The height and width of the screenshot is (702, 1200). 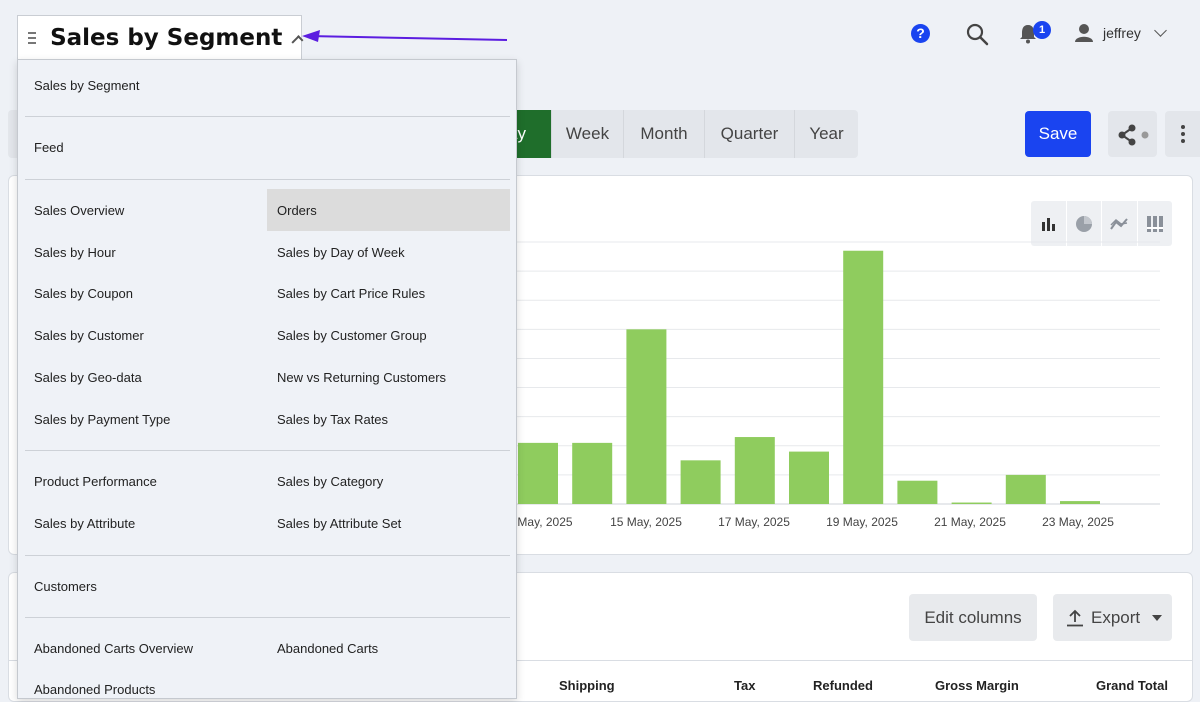 I want to click on column-header-grand-total: Grand Total, so click(x=1132, y=685).